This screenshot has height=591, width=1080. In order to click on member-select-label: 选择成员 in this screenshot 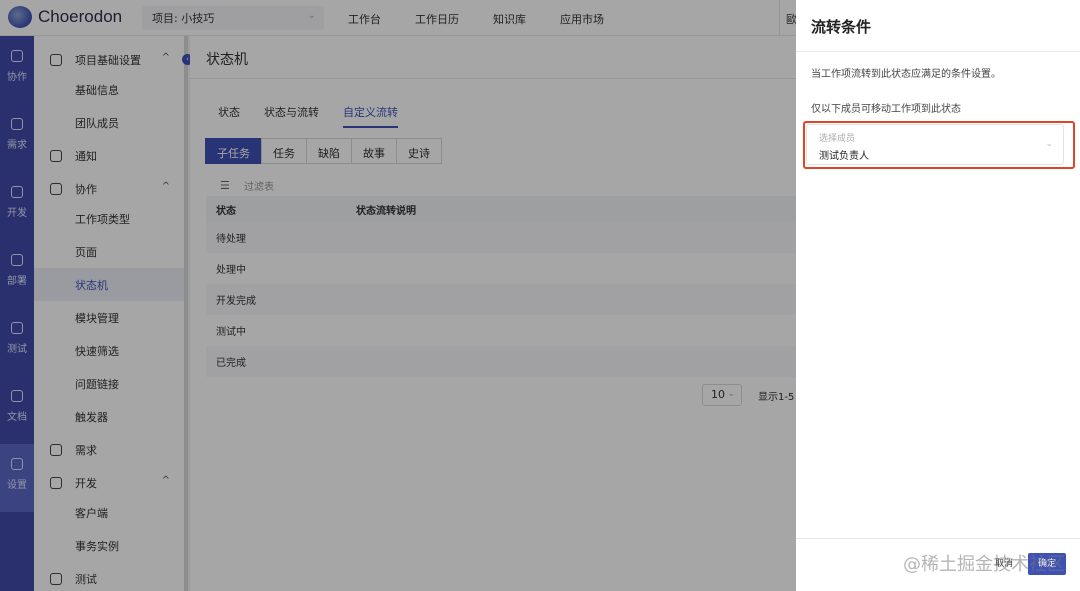, I will do `click(837, 139)`.